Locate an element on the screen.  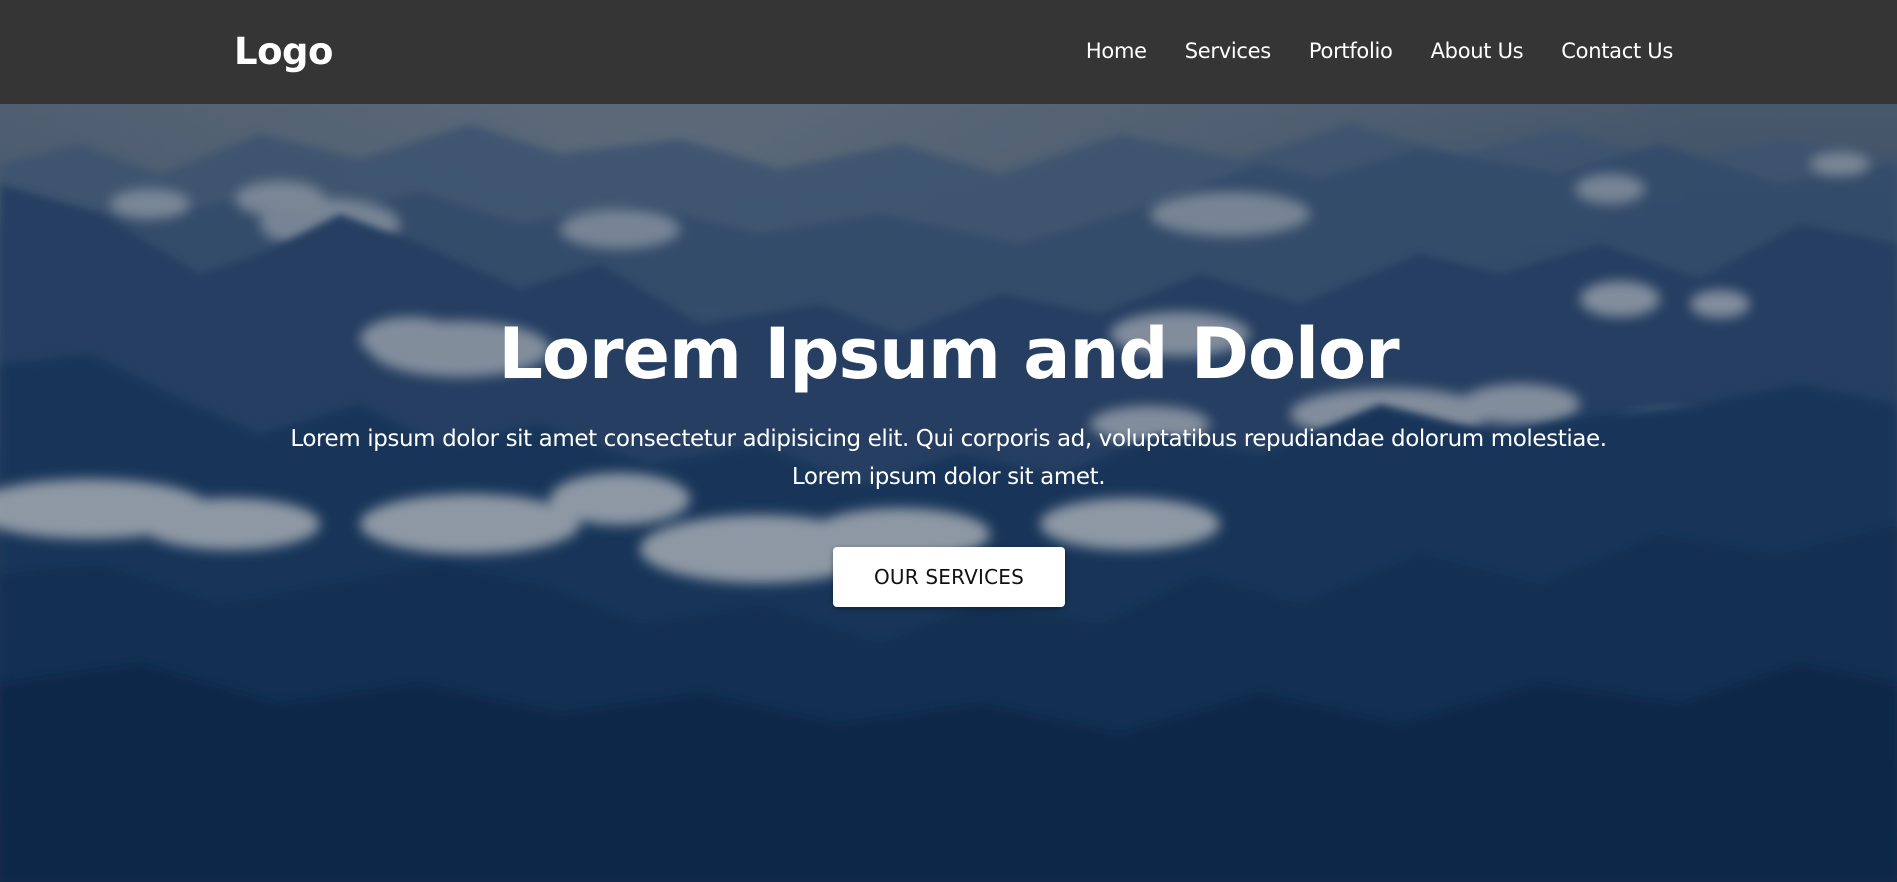
logo: Logo is located at coordinates (283, 52).